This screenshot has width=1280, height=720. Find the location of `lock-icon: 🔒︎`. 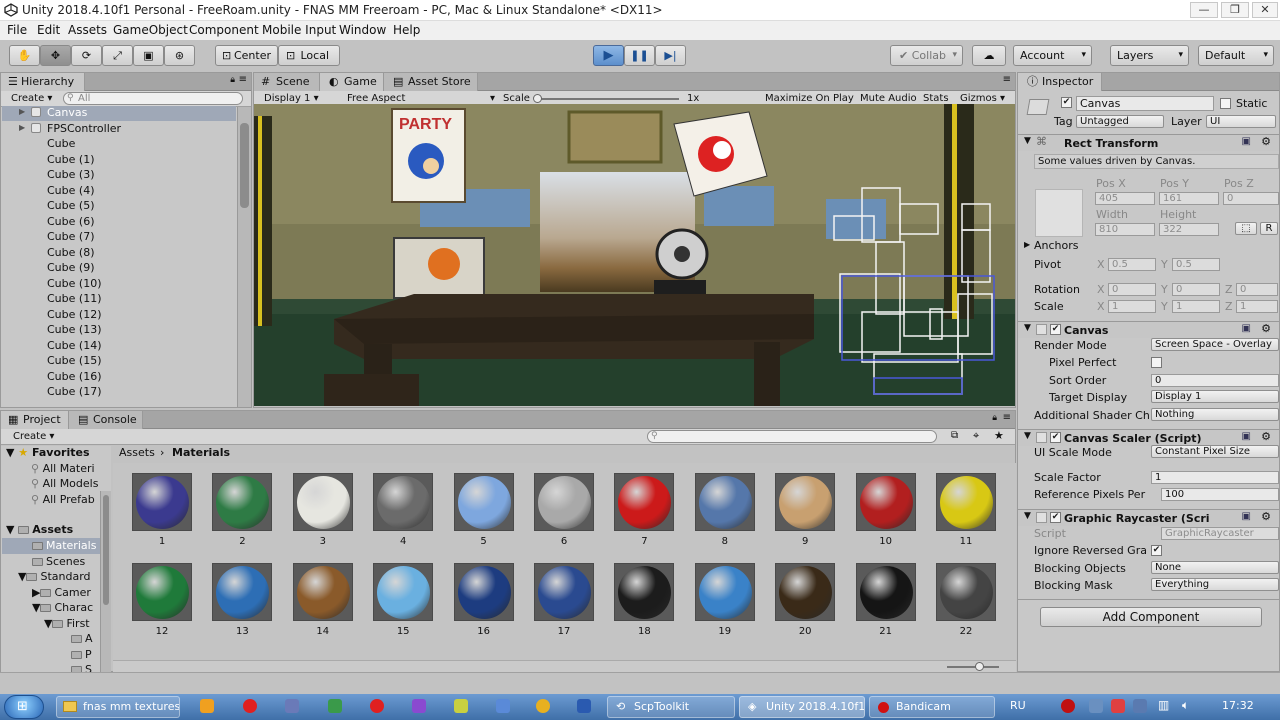

lock-icon: 🔒︎ is located at coordinates (232, 80).